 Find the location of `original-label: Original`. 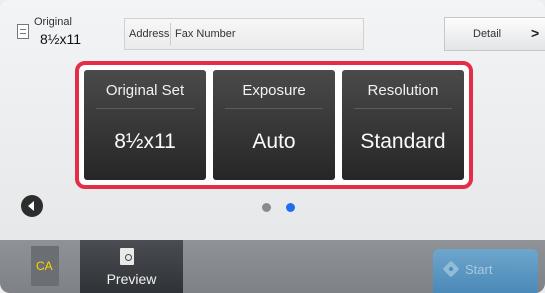

original-label: Original is located at coordinates (53, 22).